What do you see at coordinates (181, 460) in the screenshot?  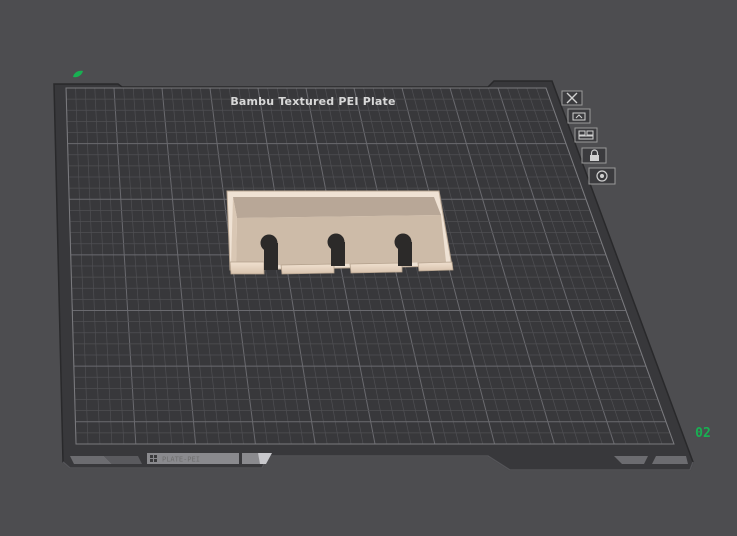 I see `plate-label-text: PLATE-PEI` at bounding box center [181, 460].